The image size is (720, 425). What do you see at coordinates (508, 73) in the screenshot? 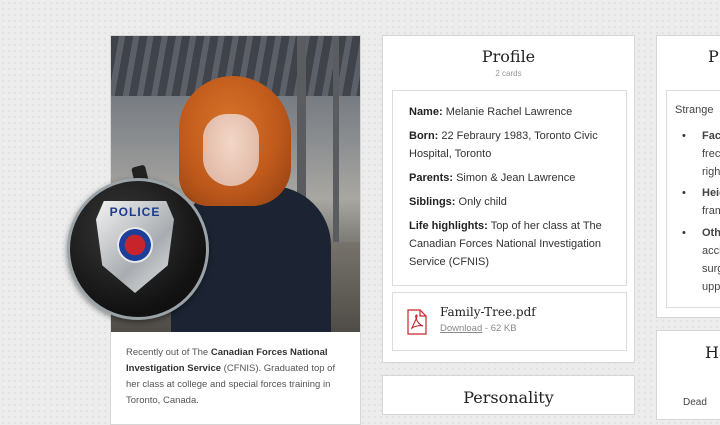
I see `profile-card-count: 2 cards` at bounding box center [508, 73].